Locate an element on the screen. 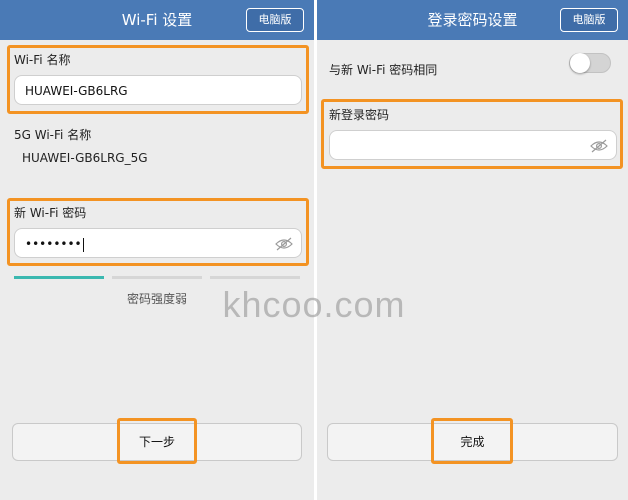 The image size is (628, 500). wifi-settings-header: Wi-Fi 设置 电脑版 is located at coordinates (157, 20).